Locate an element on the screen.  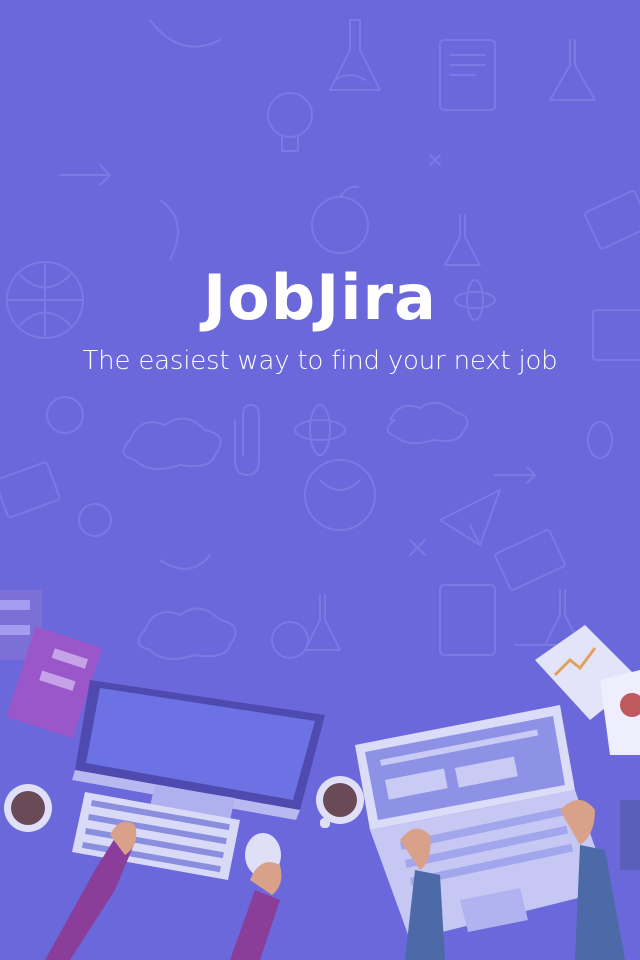
paper-plane-doodle is located at coordinates (470, 517).